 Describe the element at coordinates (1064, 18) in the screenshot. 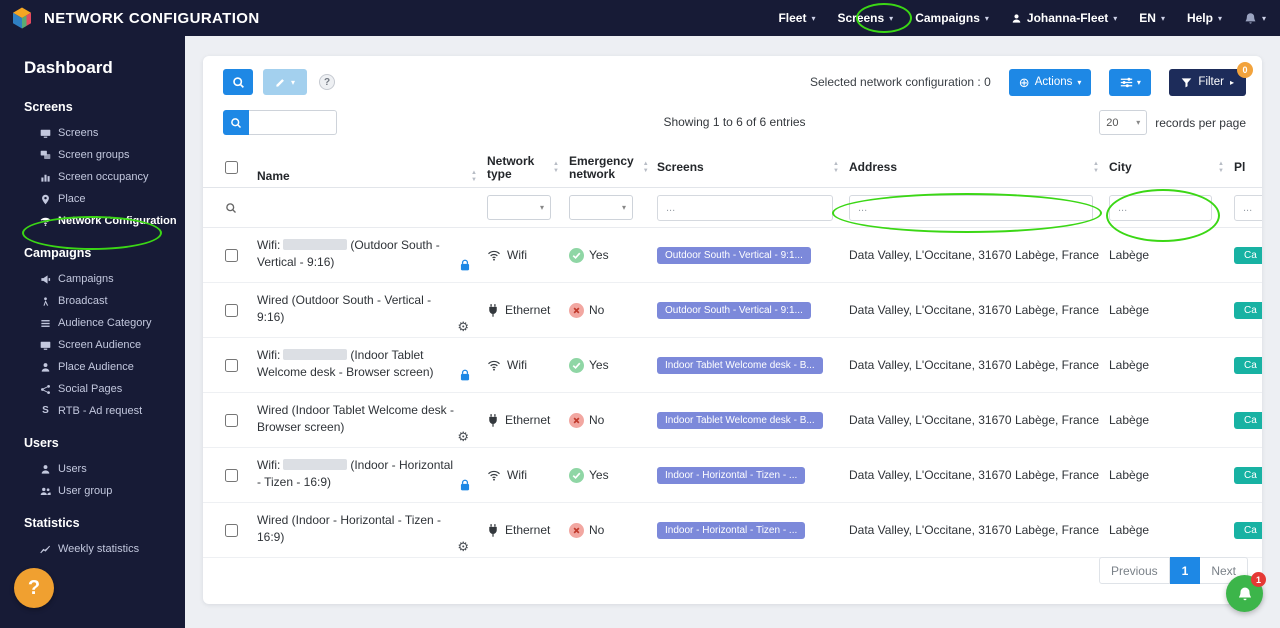

I see `nav-user-menu: Johanna-Fleet ▾` at that location.